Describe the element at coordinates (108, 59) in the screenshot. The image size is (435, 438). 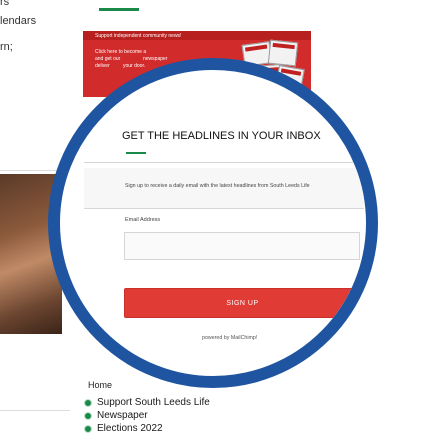
I see `banner-text: and get our` at that location.